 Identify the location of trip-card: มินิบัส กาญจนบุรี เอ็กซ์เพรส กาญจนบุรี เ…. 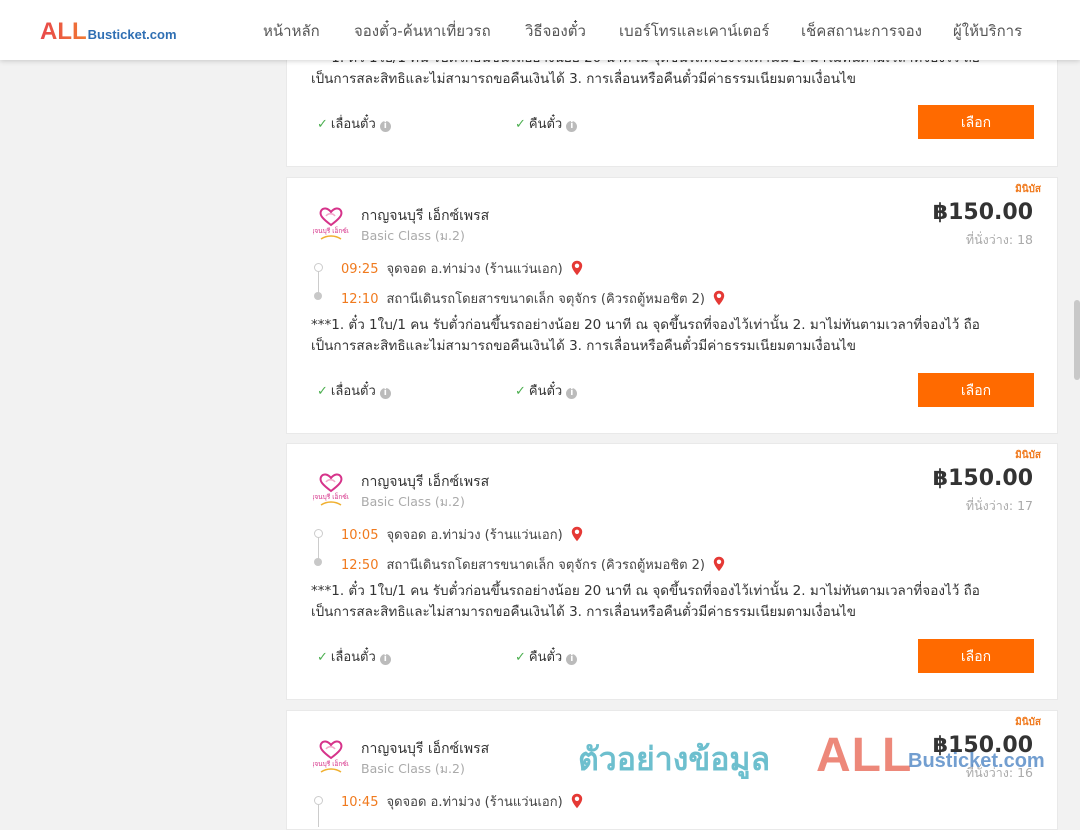
(672, 770).